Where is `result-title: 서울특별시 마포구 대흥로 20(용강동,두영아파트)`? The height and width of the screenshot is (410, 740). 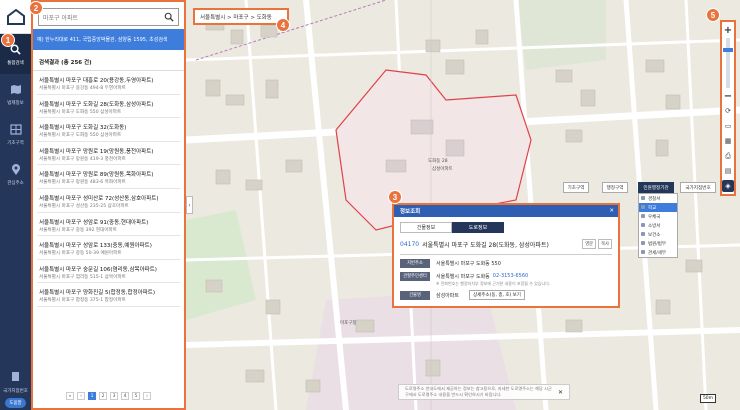
result-title: 서울특별시 마포구 대흥로 20(용강동,두영아파트) is located at coordinates (96, 81).